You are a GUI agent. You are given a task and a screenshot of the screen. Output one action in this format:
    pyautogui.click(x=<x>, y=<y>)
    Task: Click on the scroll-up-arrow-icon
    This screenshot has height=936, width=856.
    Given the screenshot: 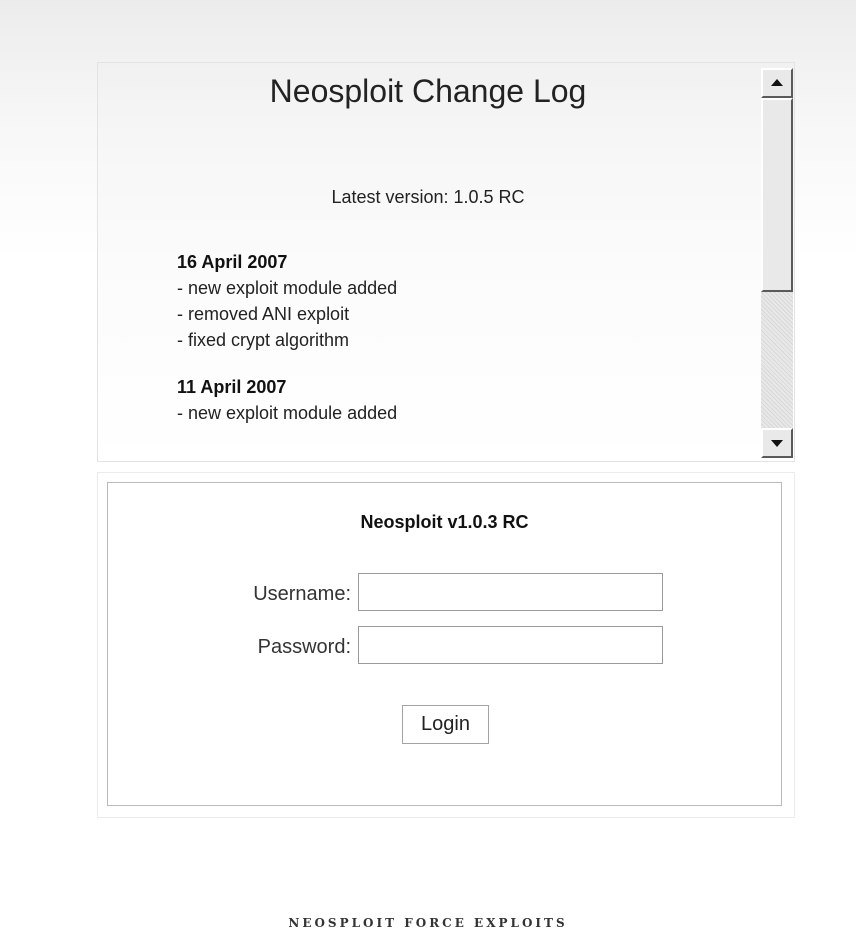 What is the action you would take?
    pyautogui.click(x=777, y=82)
    